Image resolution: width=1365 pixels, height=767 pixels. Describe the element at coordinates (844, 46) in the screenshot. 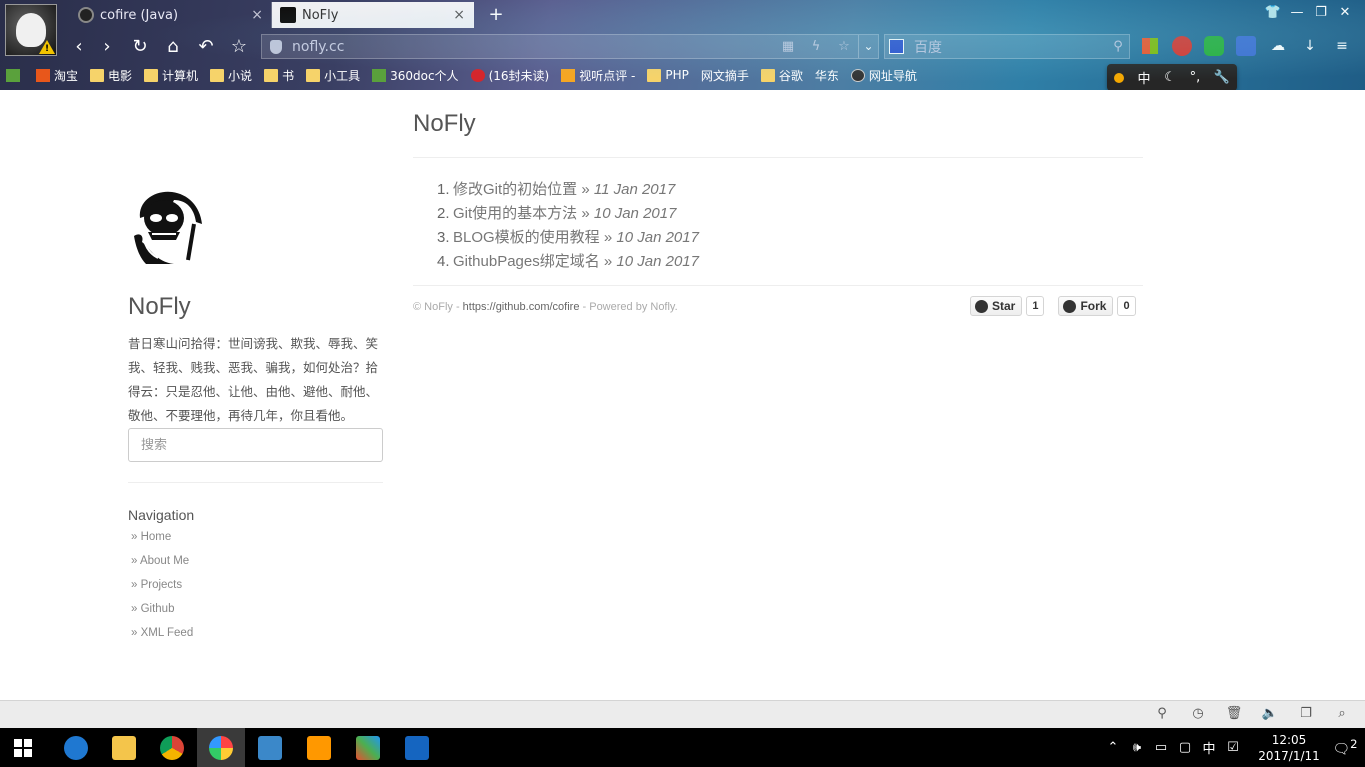

I see `star-icon: ☆` at that location.